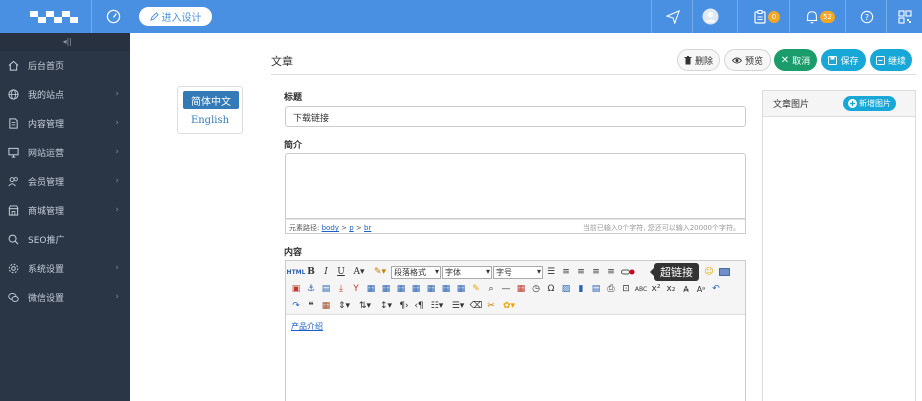 This screenshot has width=922, height=401. I want to click on redo-icon: ↷, so click(296, 306).